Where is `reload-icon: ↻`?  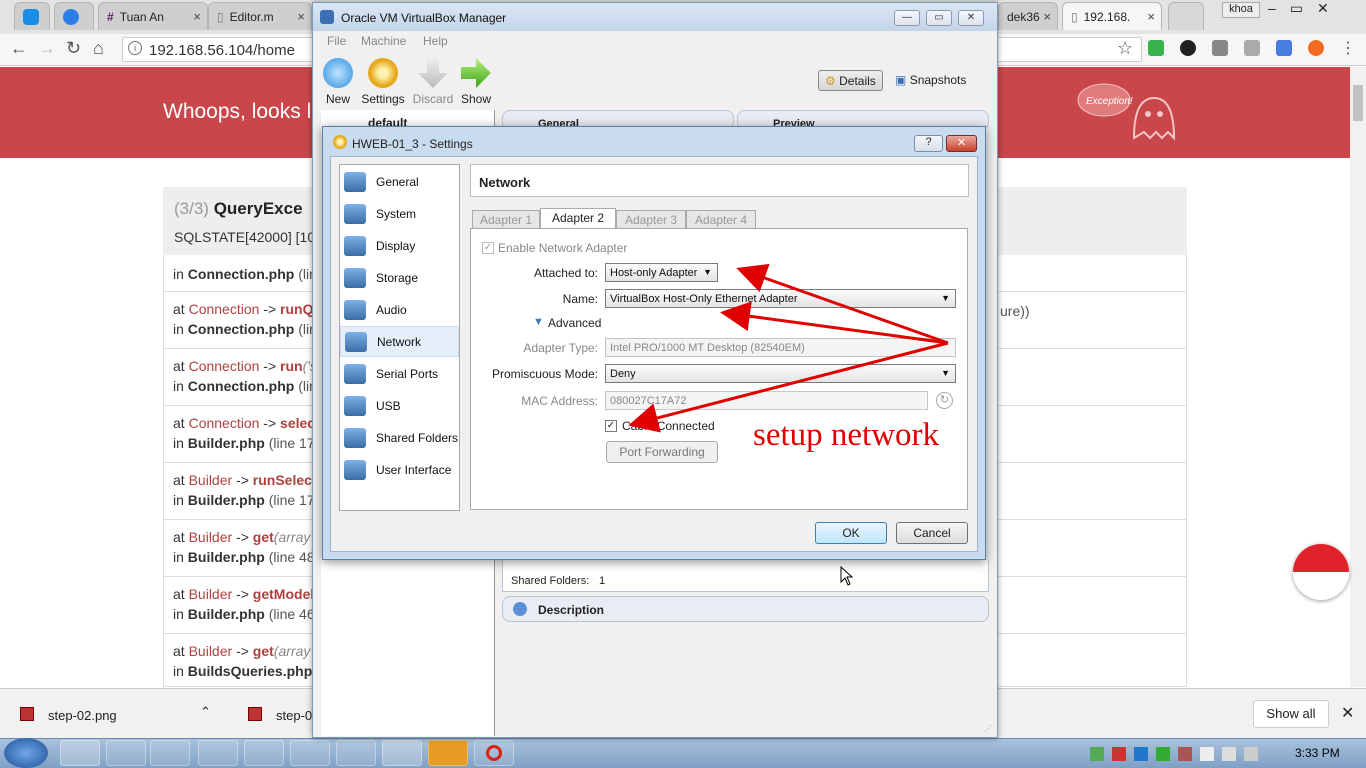 reload-icon: ↻ is located at coordinates (73, 48).